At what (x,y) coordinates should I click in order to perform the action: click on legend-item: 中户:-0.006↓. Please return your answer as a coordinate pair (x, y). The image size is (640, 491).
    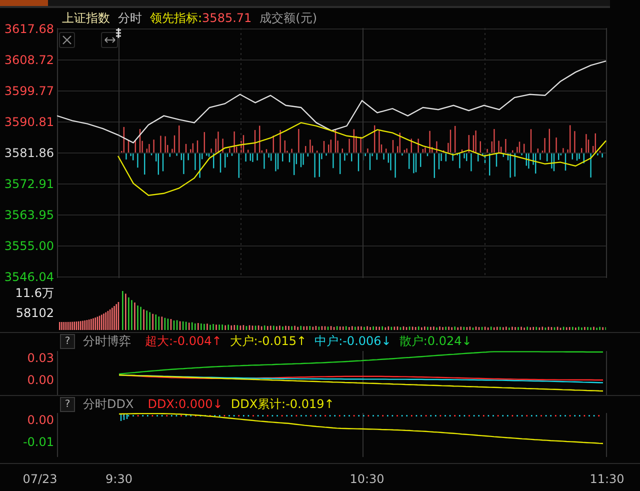
    Looking at the image, I should click on (353, 341).